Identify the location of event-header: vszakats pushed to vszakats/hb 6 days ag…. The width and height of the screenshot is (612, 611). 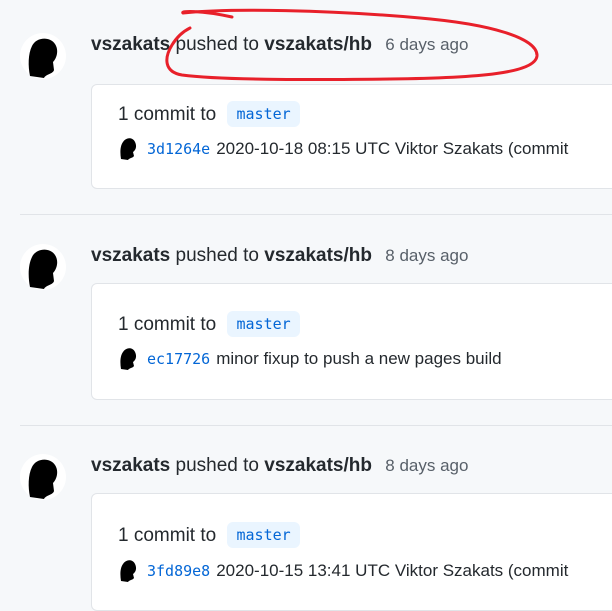
(279, 45).